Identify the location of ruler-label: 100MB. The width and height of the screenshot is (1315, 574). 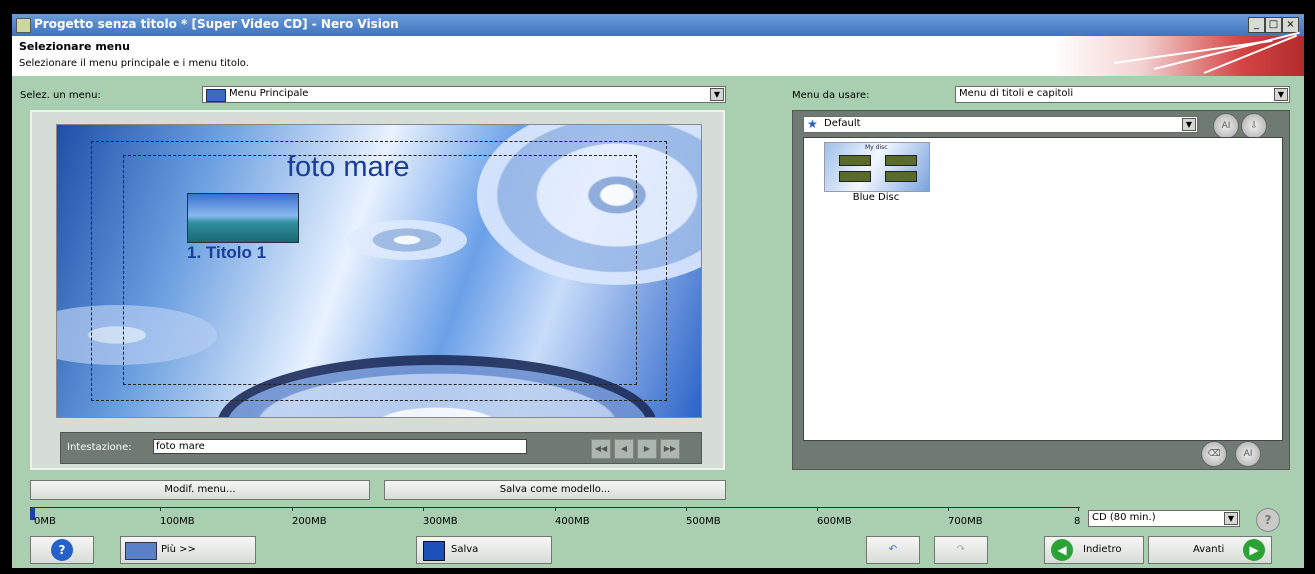
(177, 521).